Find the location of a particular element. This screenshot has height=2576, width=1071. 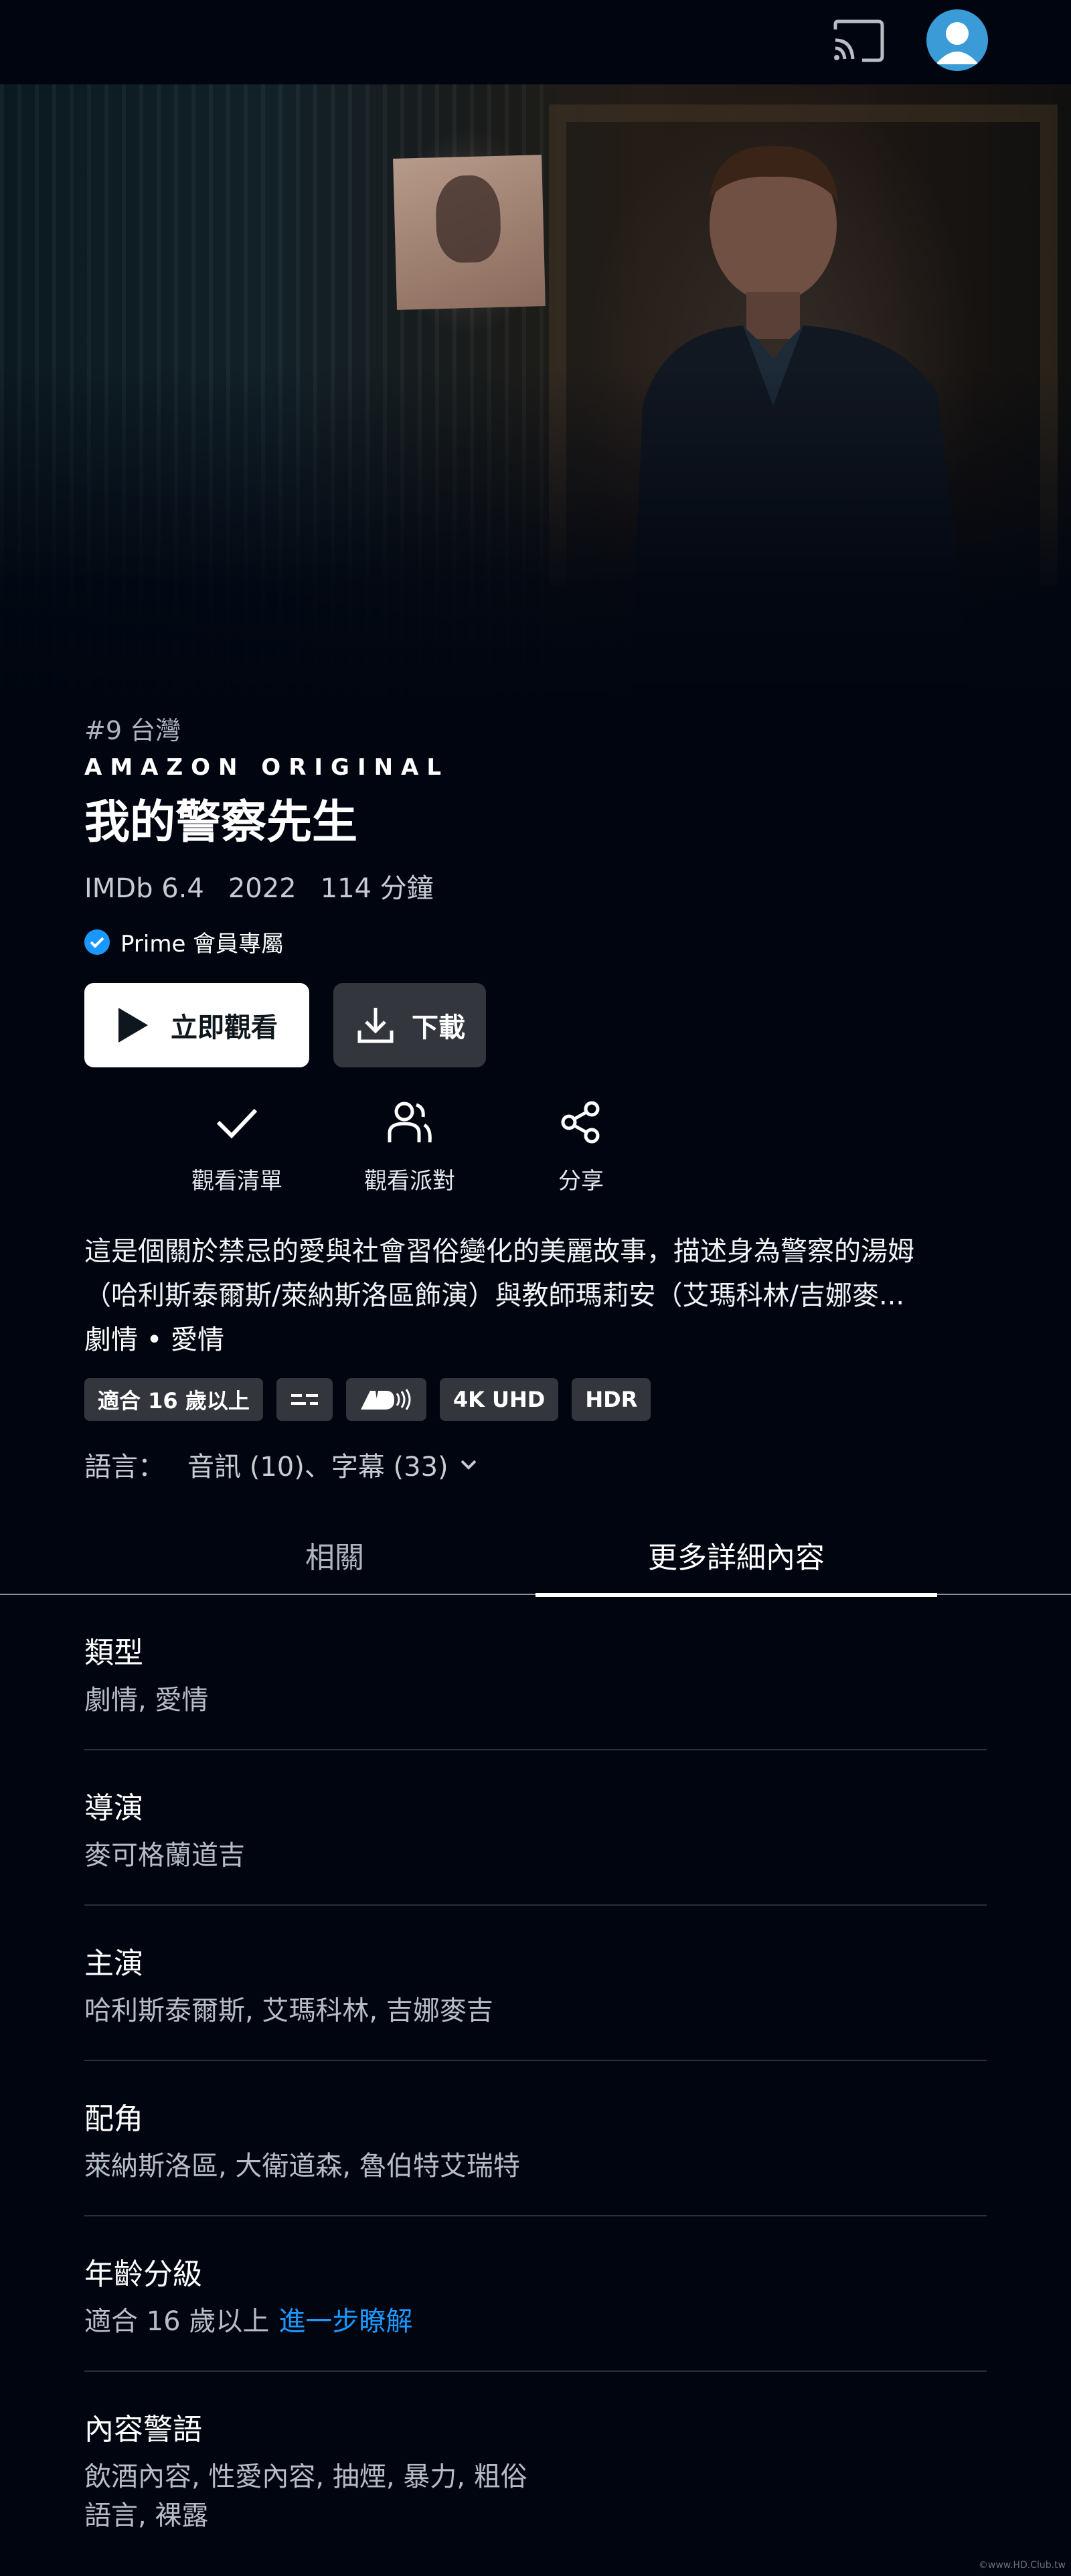

watch-party-label: 觀看派對 is located at coordinates (409, 1181).